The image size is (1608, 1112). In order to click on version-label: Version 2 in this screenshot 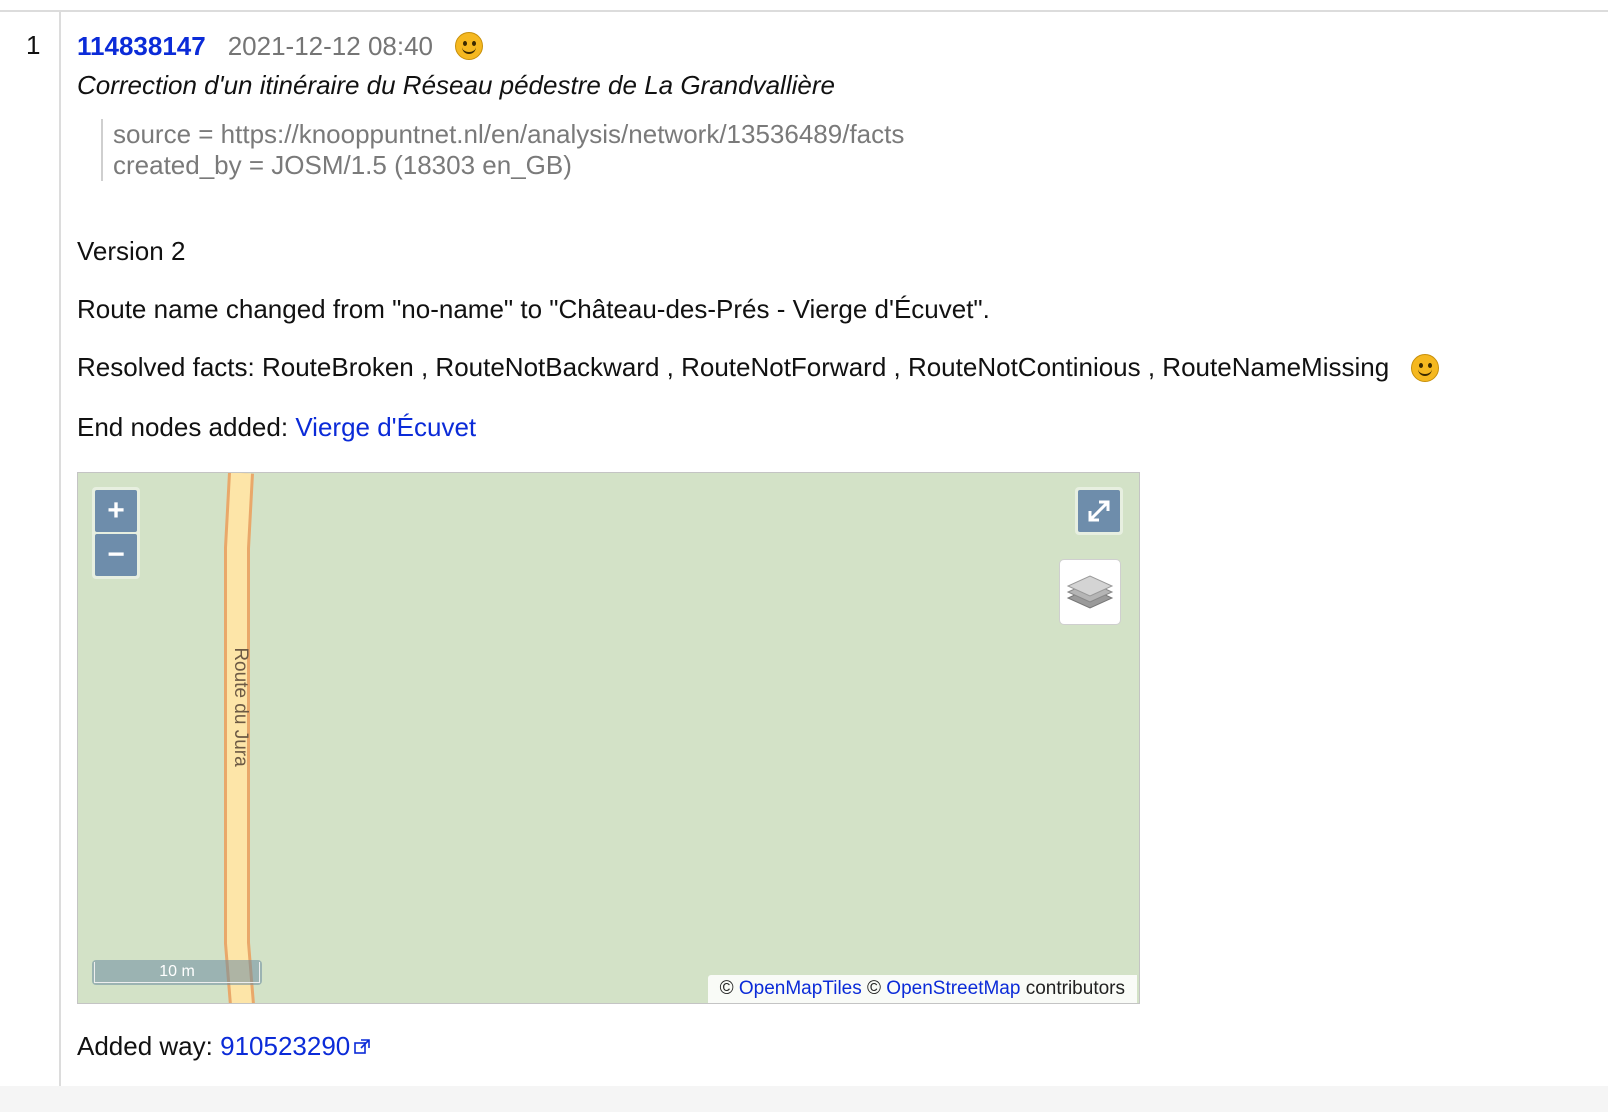, I will do `click(131, 251)`.